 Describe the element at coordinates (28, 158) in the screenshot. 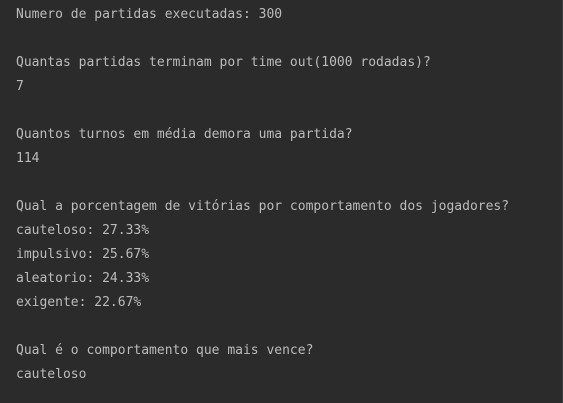

I see `console-line-turns-answer: 114` at that location.